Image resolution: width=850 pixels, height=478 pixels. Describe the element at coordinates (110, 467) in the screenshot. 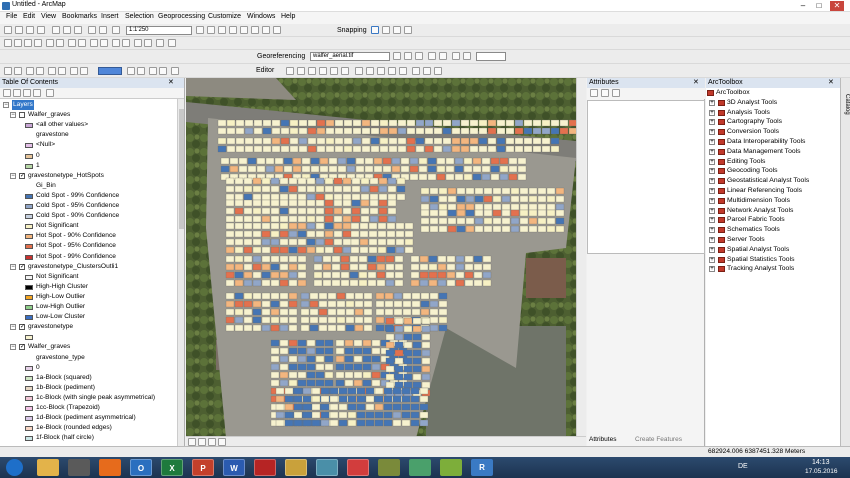

I see `firefox-icon` at that location.